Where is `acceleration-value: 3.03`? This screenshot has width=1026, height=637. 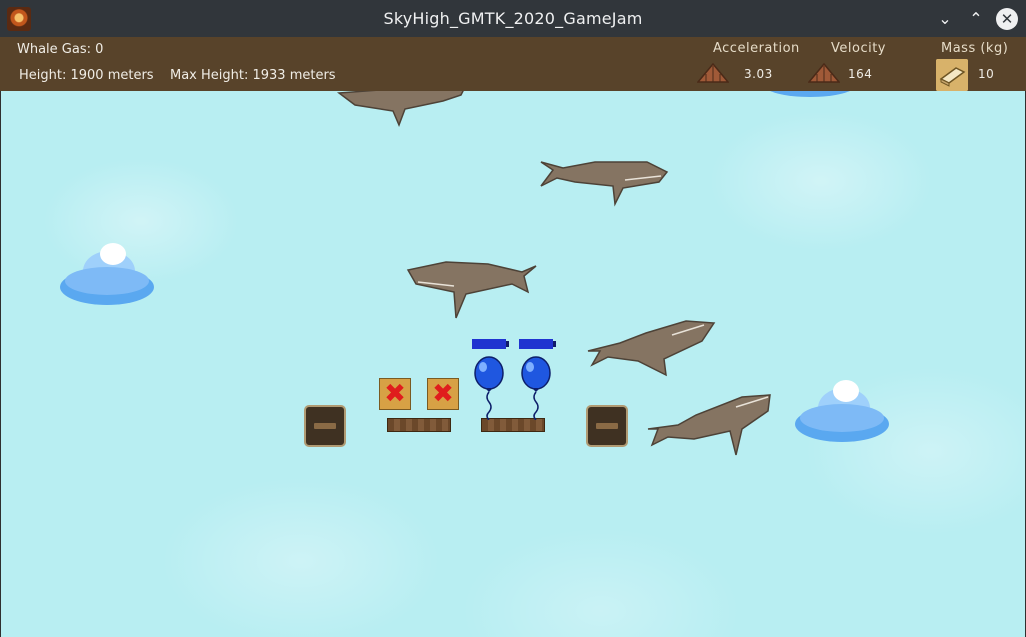
acceleration-value: 3.03 is located at coordinates (758, 74).